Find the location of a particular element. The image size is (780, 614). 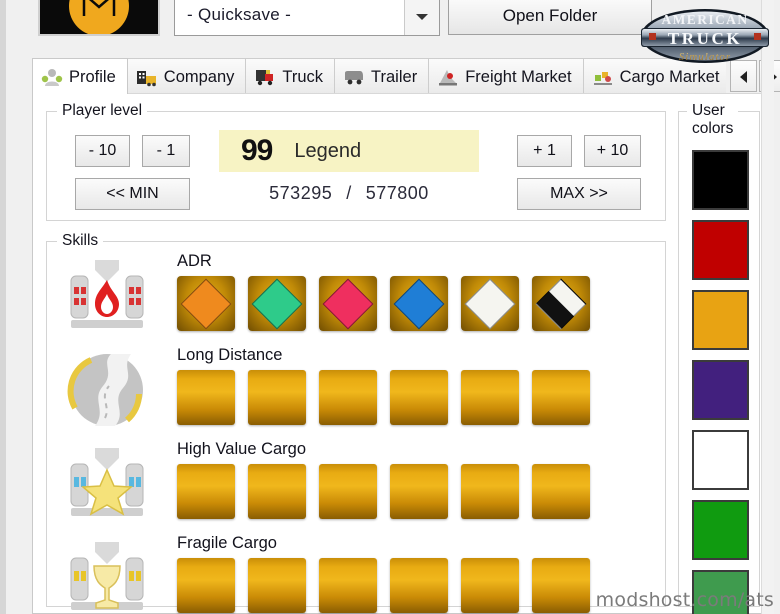

tab-company: Company is located at coordinates (187, 76).